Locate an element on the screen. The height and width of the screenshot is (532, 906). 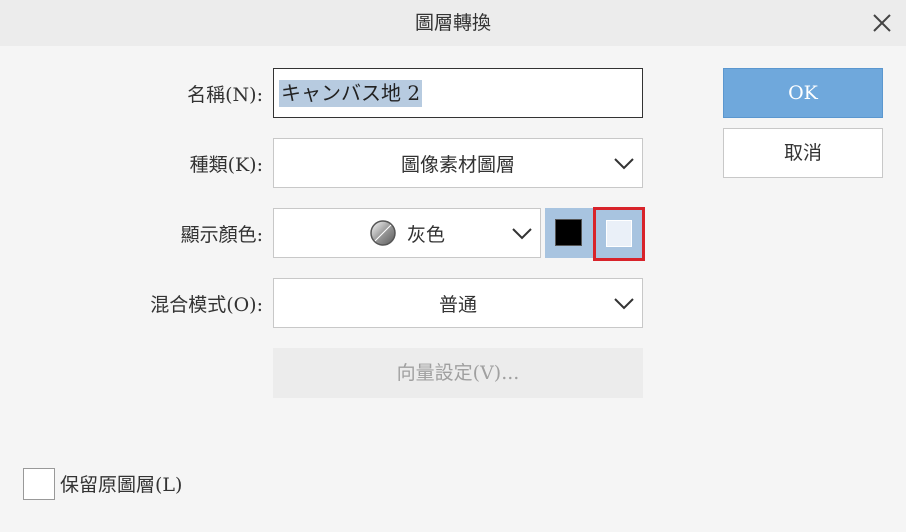
black-color-swatch is located at coordinates (568, 232).